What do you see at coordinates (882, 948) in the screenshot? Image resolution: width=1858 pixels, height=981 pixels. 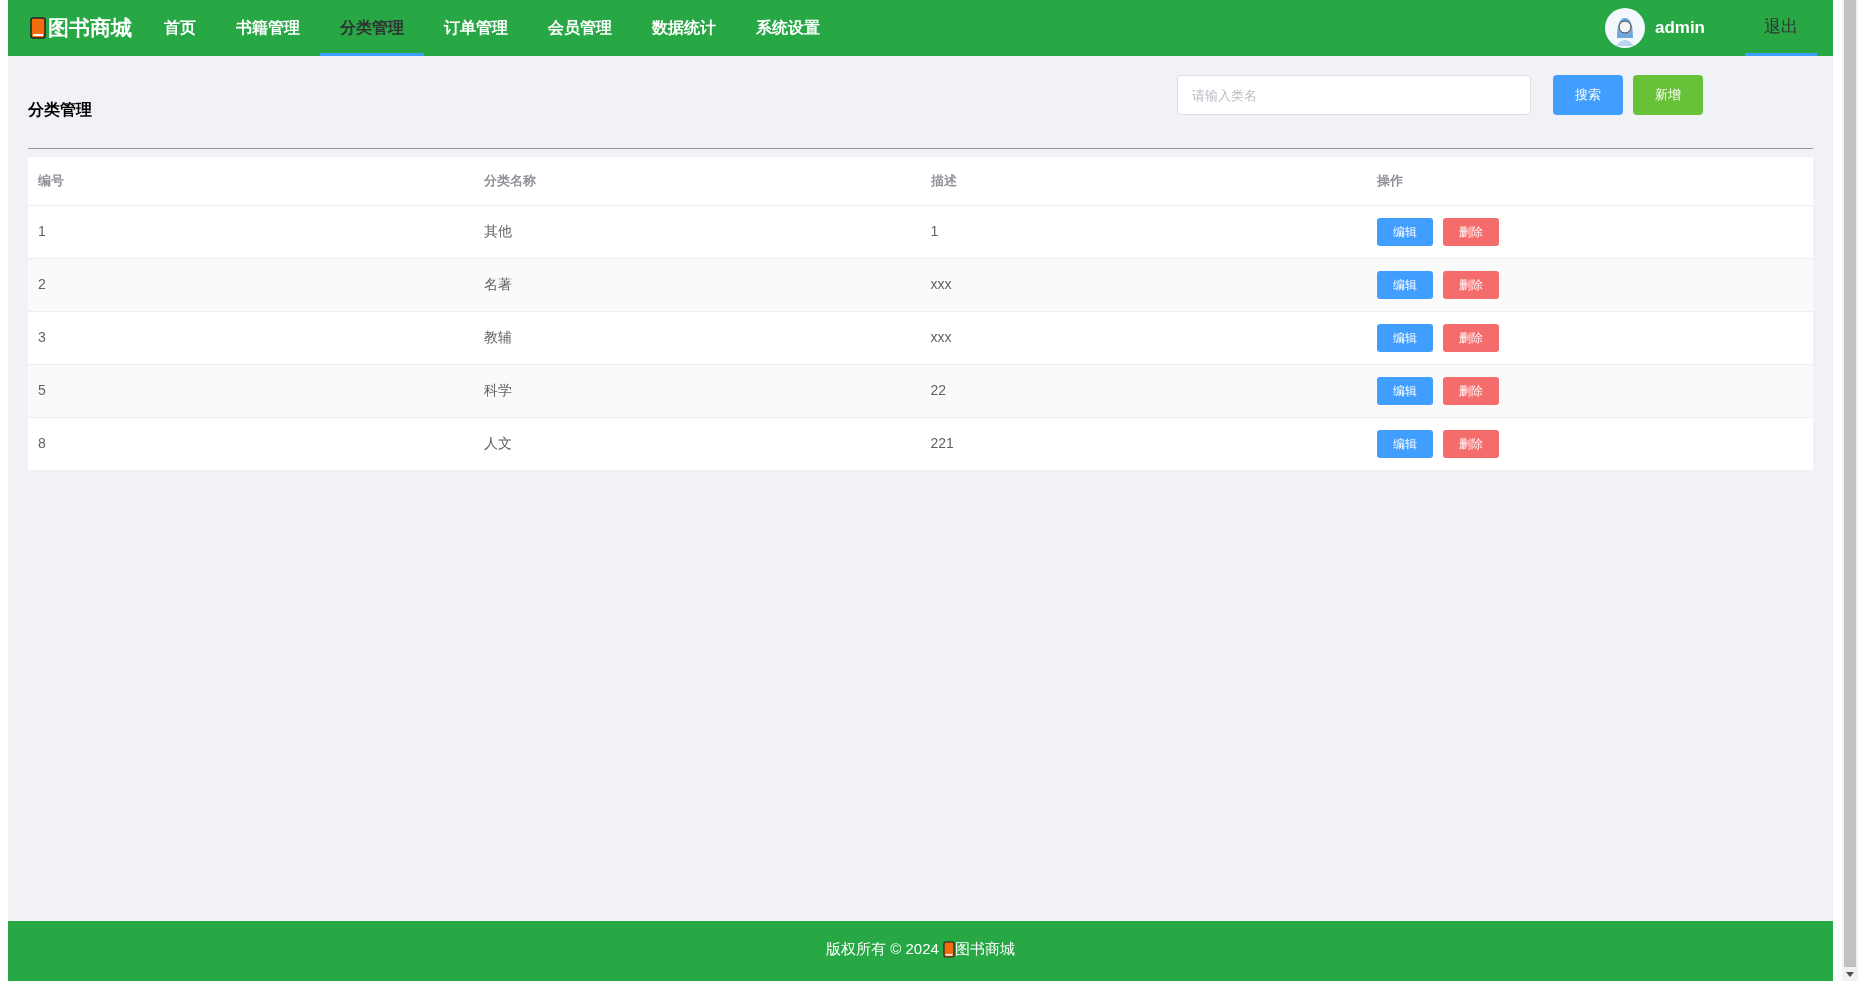 I see `copyright-text: 版权所有 © 2024` at bounding box center [882, 948].